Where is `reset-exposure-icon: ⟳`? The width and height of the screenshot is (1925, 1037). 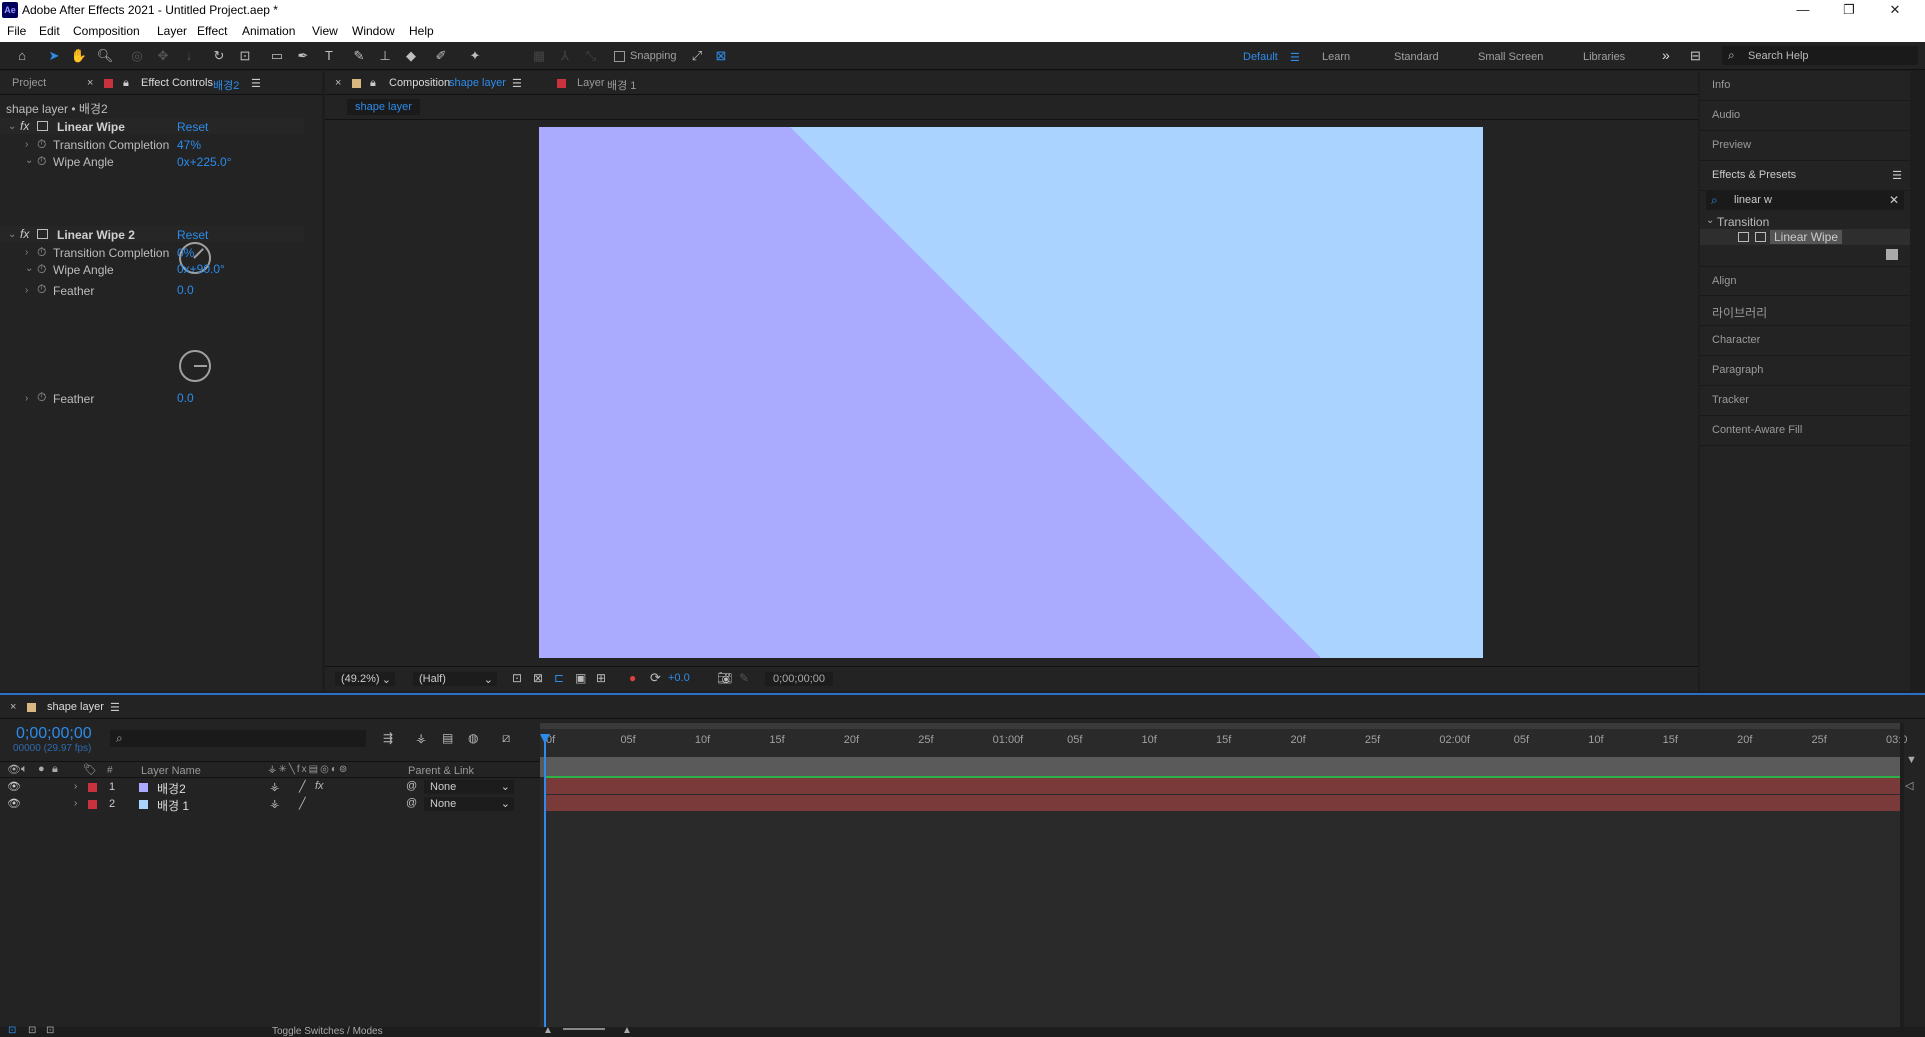
reset-exposure-icon: ⟳ is located at coordinates (655, 678).